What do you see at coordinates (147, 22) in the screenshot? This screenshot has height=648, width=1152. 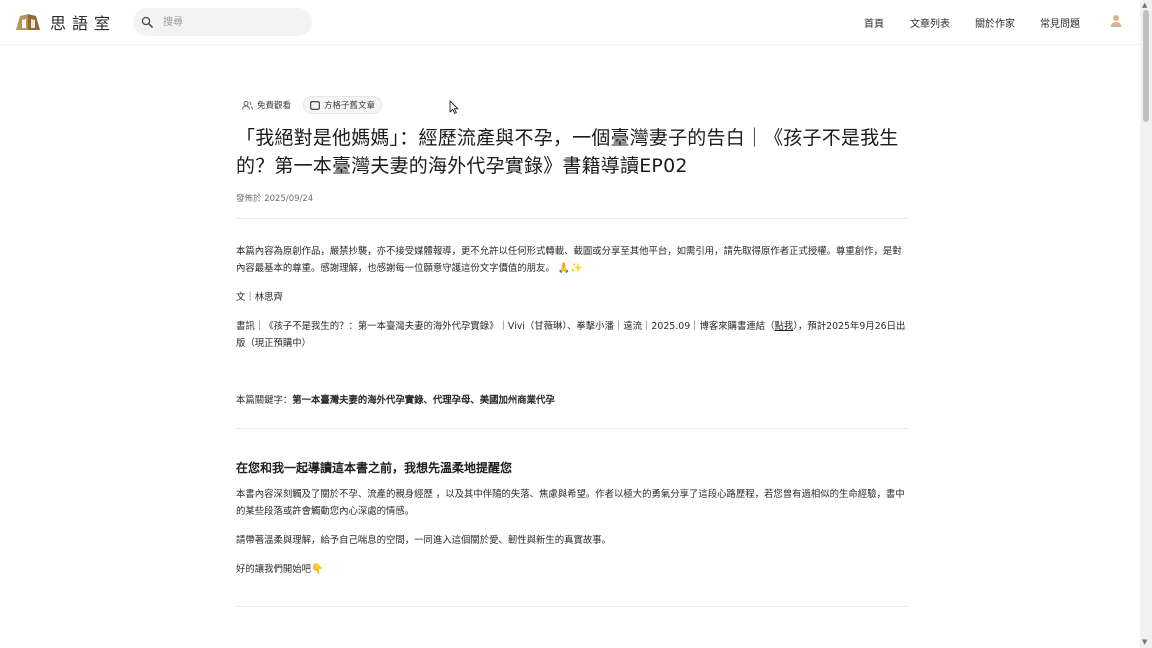 I see `search-icon` at bounding box center [147, 22].